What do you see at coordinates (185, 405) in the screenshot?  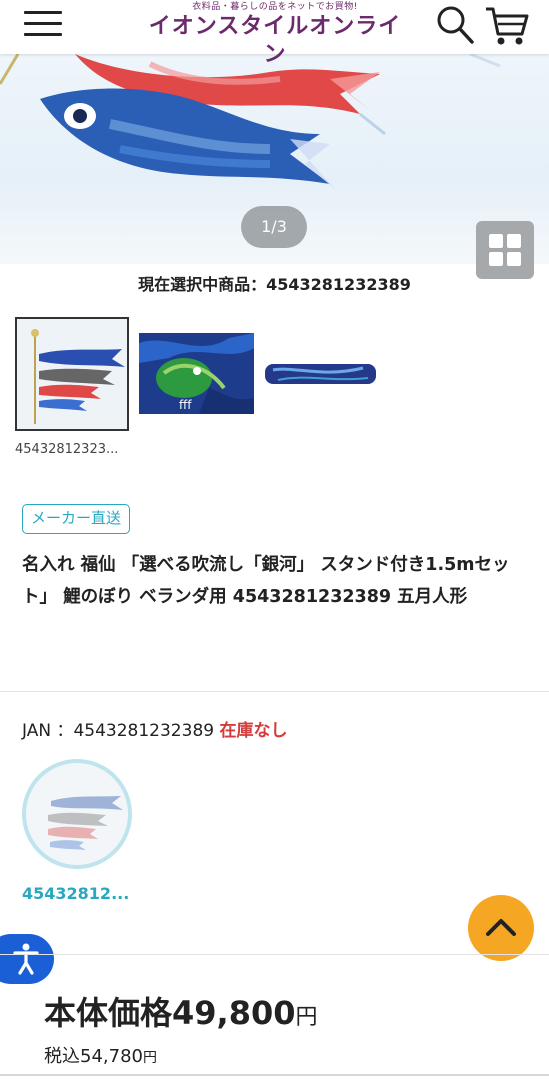 I see `svg-text: fff` at bounding box center [185, 405].